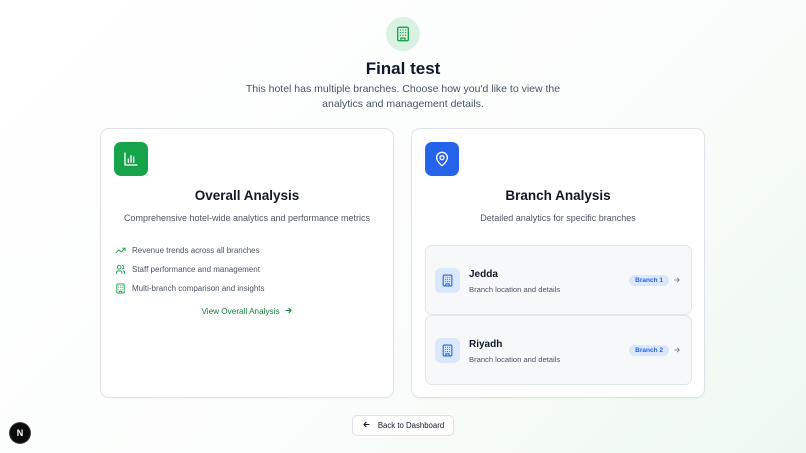 The image size is (806, 453). I want to click on feature-multi-branch: Multi-branch comparison and insights, so click(189, 288).